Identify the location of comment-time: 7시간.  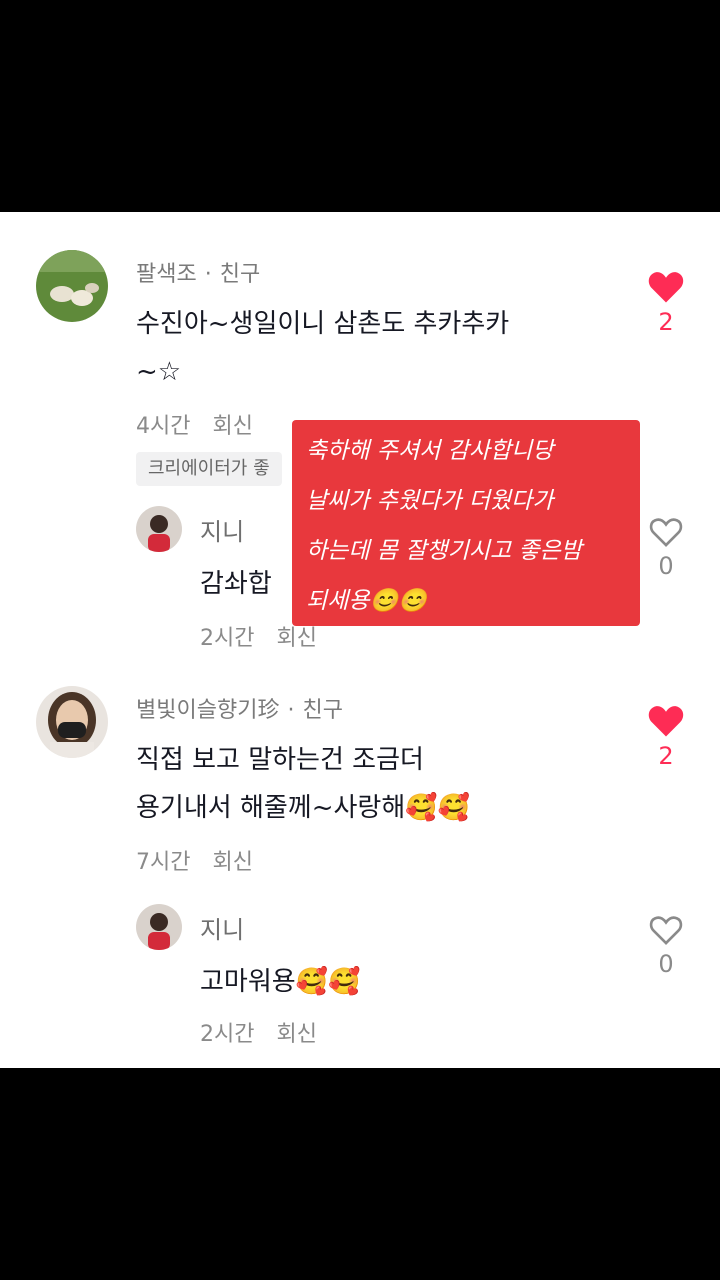
(163, 862).